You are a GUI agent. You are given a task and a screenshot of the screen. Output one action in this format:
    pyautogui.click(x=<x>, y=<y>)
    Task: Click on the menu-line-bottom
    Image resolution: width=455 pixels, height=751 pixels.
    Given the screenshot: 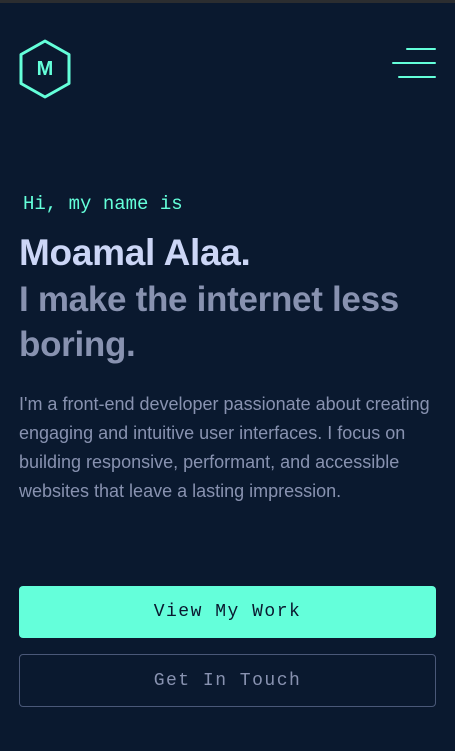 What is the action you would take?
    pyautogui.click(x=417, y=77)
    